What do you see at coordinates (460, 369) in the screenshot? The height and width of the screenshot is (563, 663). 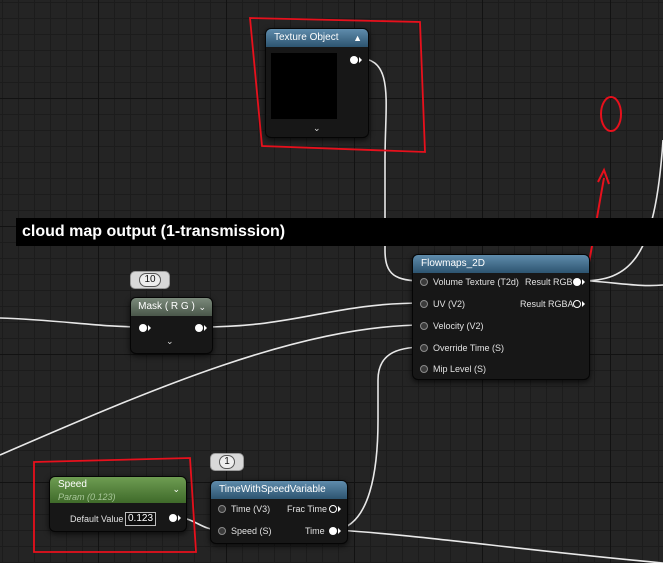 I see `mip-level-label: Mip Level (S)` at bounding box center [460, 369].